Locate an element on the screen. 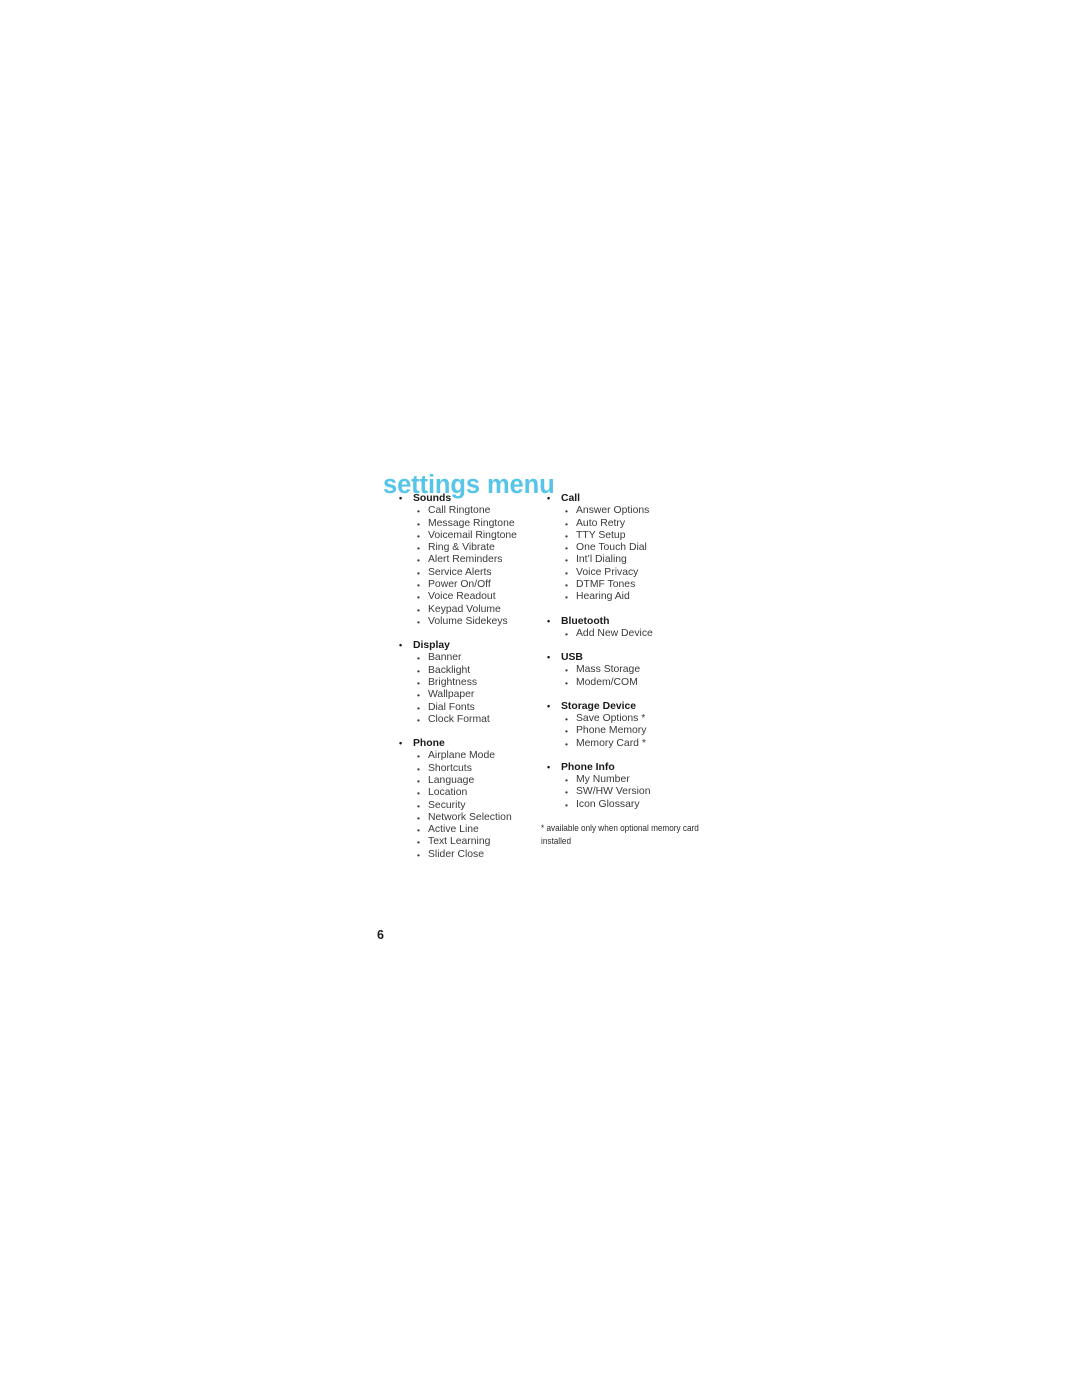  settings-item-label: Modem/COM is located at coordinates (607, 682).